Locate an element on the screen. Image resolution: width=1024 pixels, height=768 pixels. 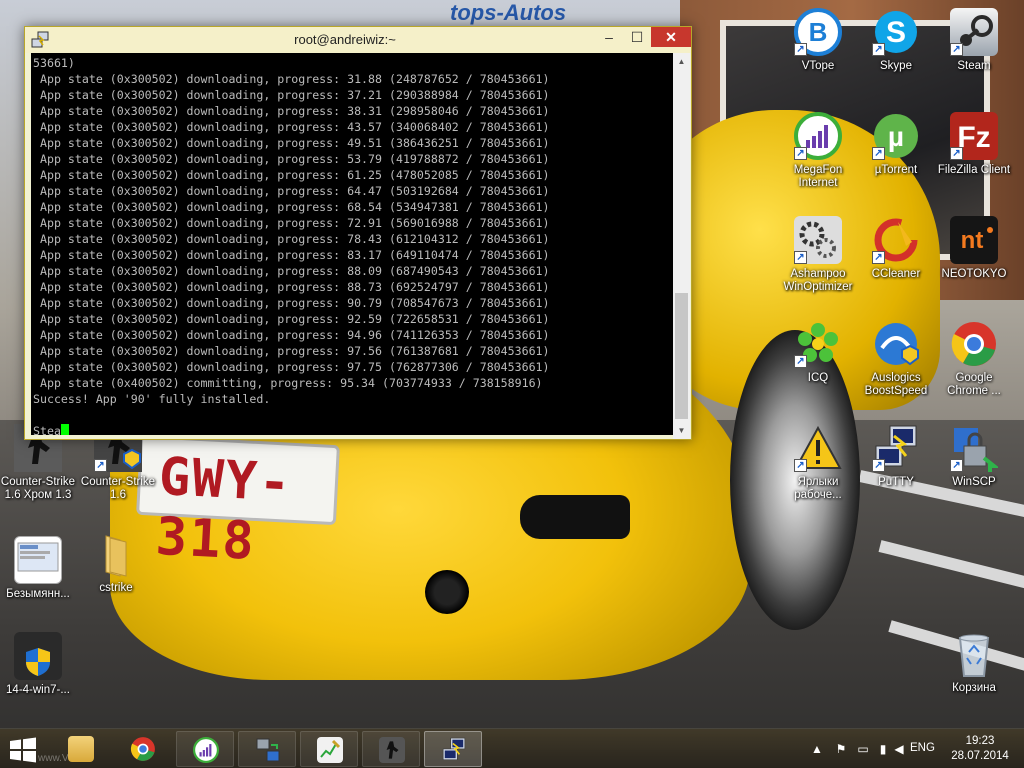
tray-language: ENG is located at coordinates (922, 755).